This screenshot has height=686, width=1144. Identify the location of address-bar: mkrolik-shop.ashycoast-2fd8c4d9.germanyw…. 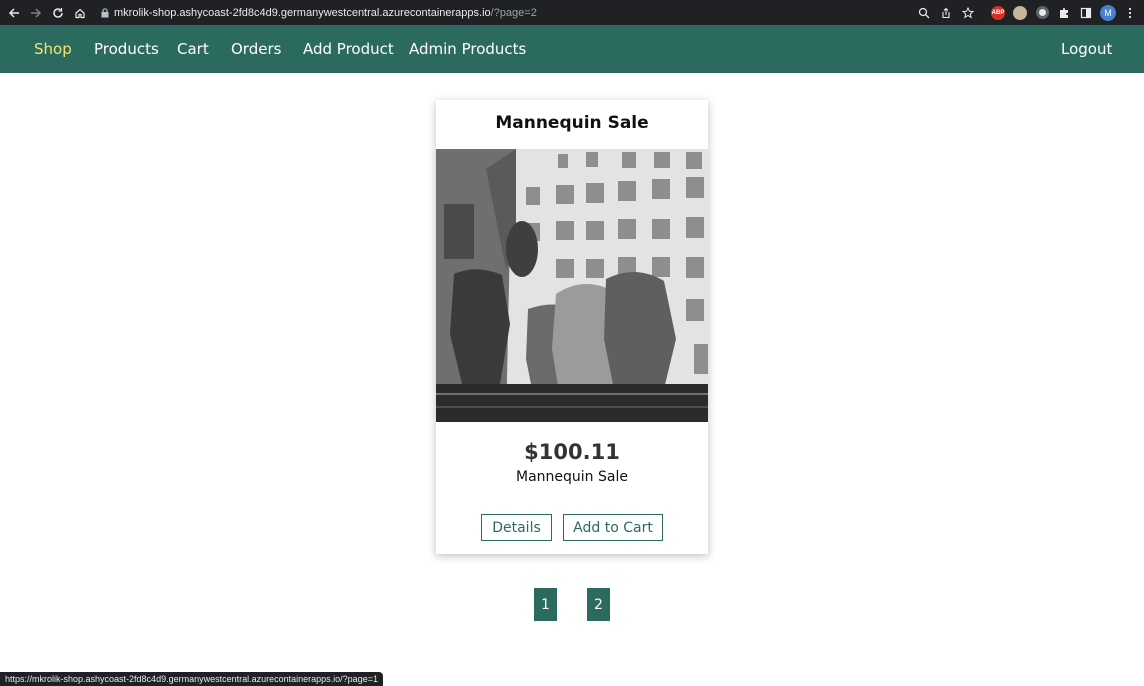
(541, 12).